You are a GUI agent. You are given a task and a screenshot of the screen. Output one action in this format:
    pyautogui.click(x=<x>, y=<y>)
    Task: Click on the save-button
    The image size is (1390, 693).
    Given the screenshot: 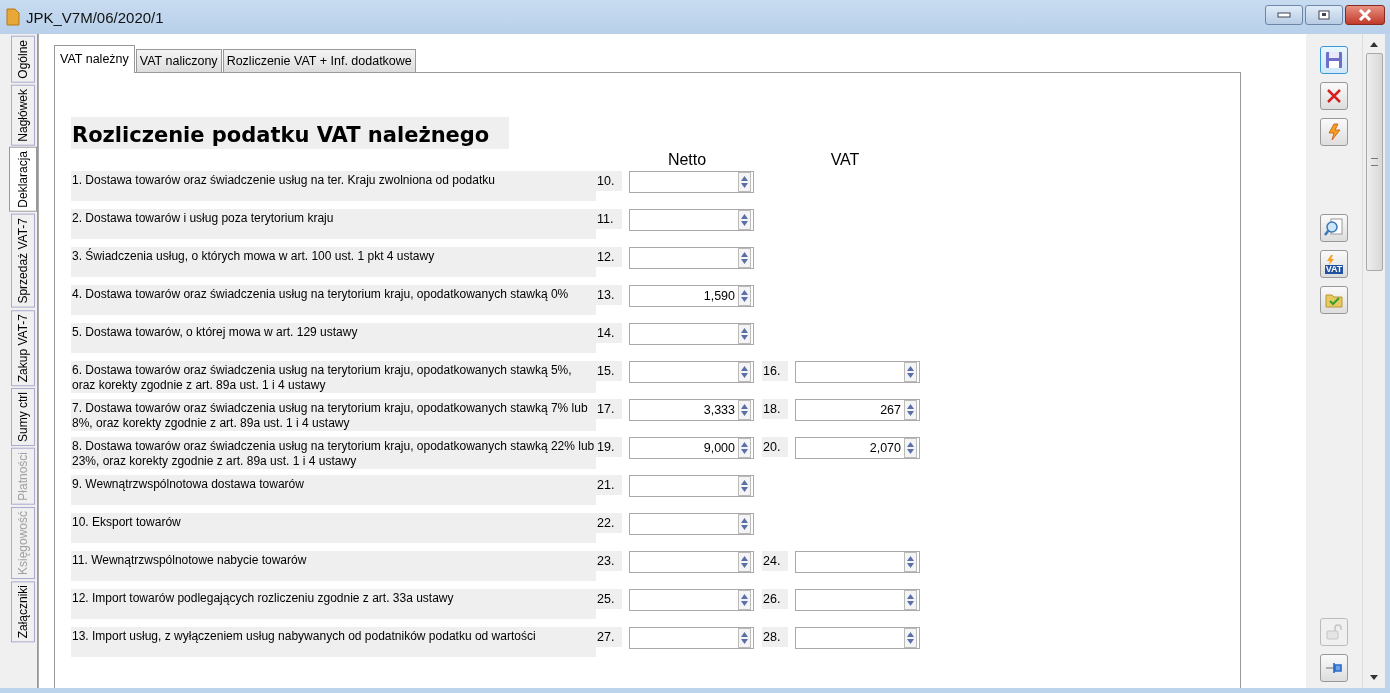 What is the action you would take?
    pyautogui.click(x=1334, y=60)
    